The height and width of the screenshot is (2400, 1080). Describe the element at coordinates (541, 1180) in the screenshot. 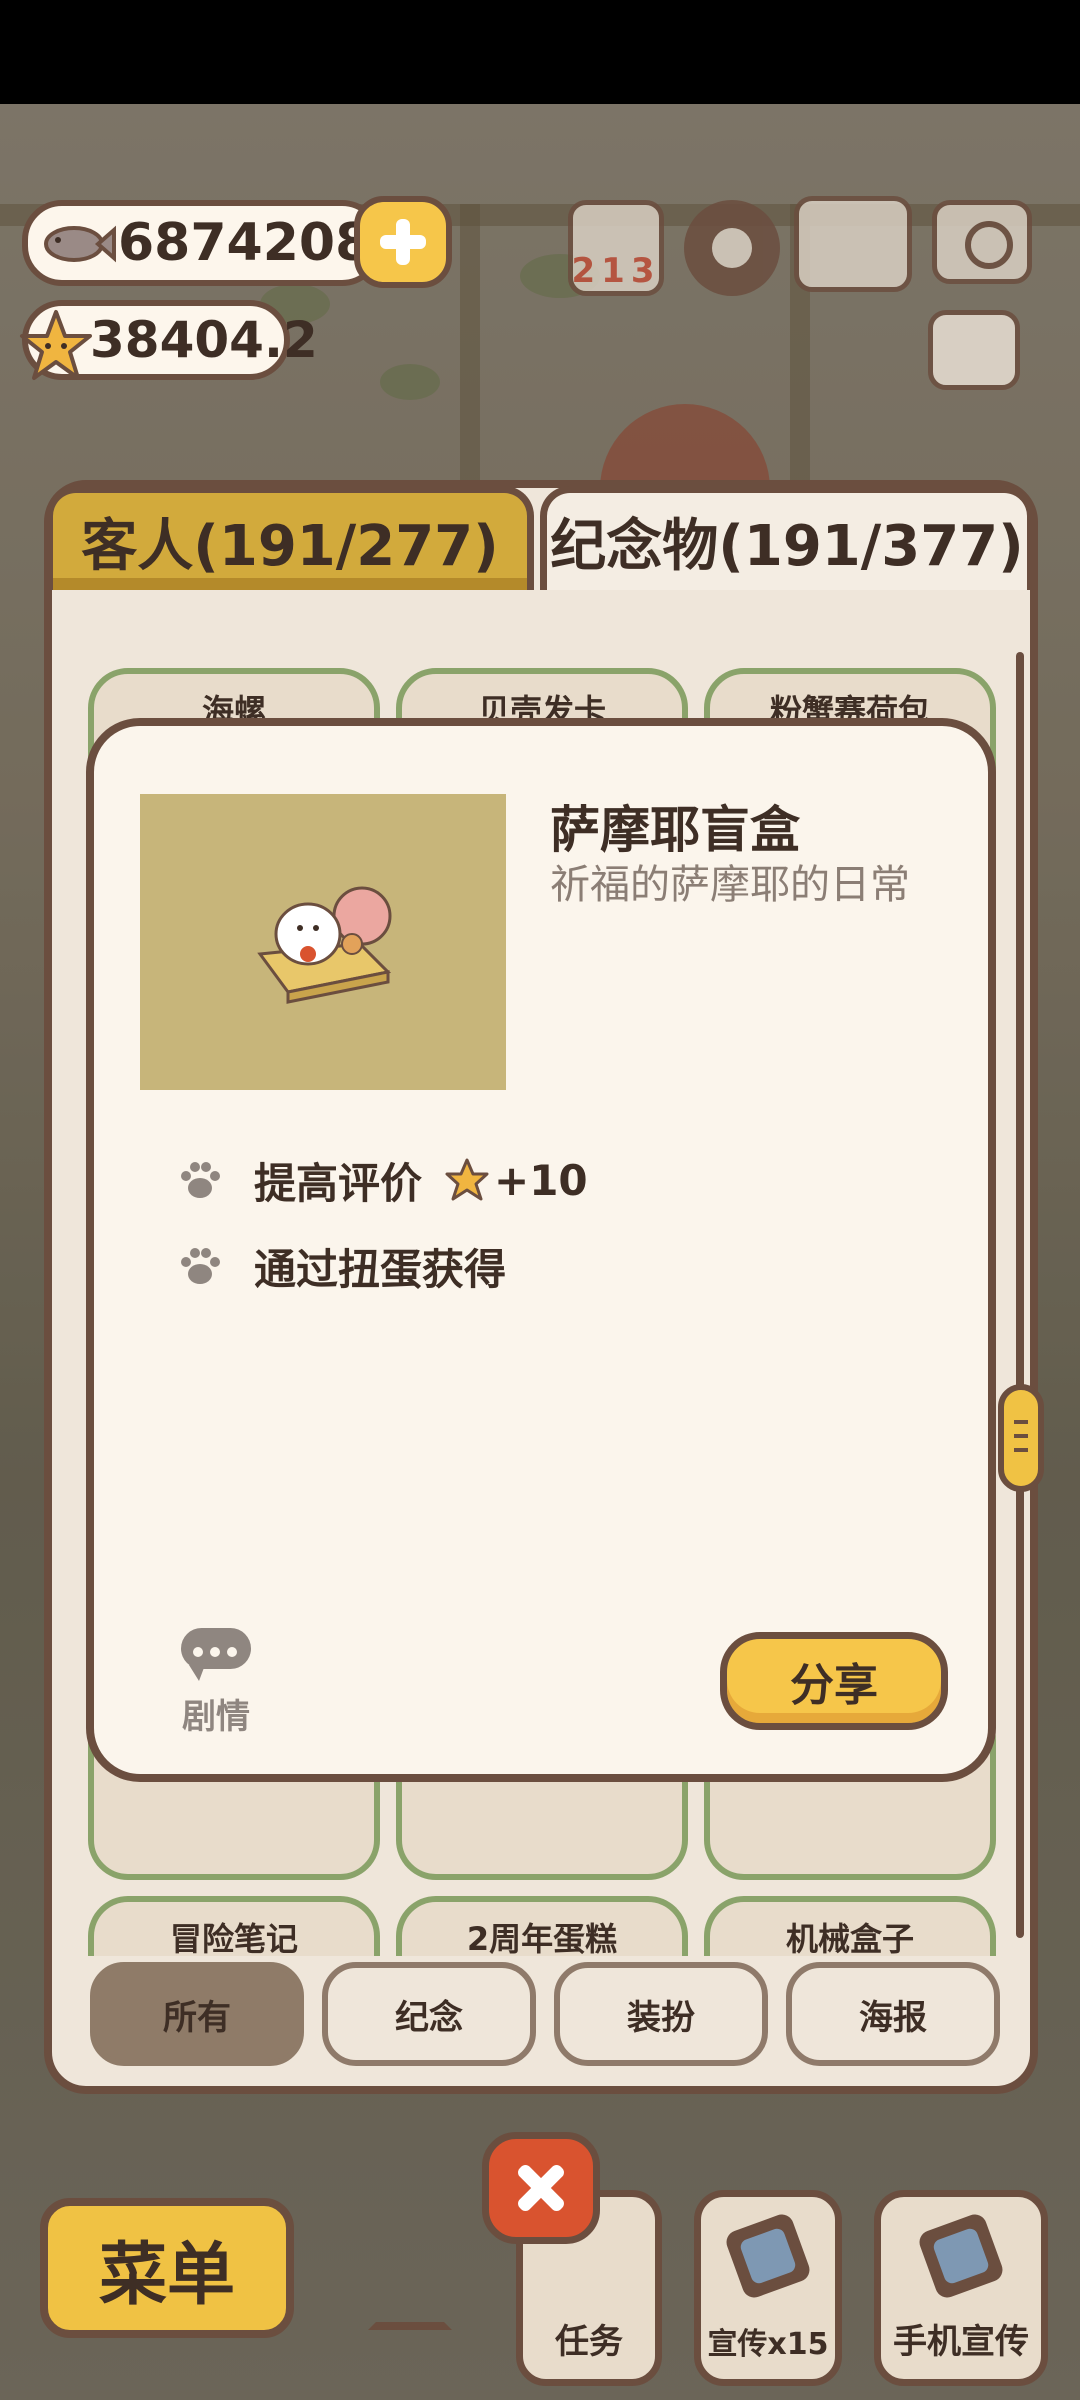

I see `detail-rating-bonus: +10` at that location.